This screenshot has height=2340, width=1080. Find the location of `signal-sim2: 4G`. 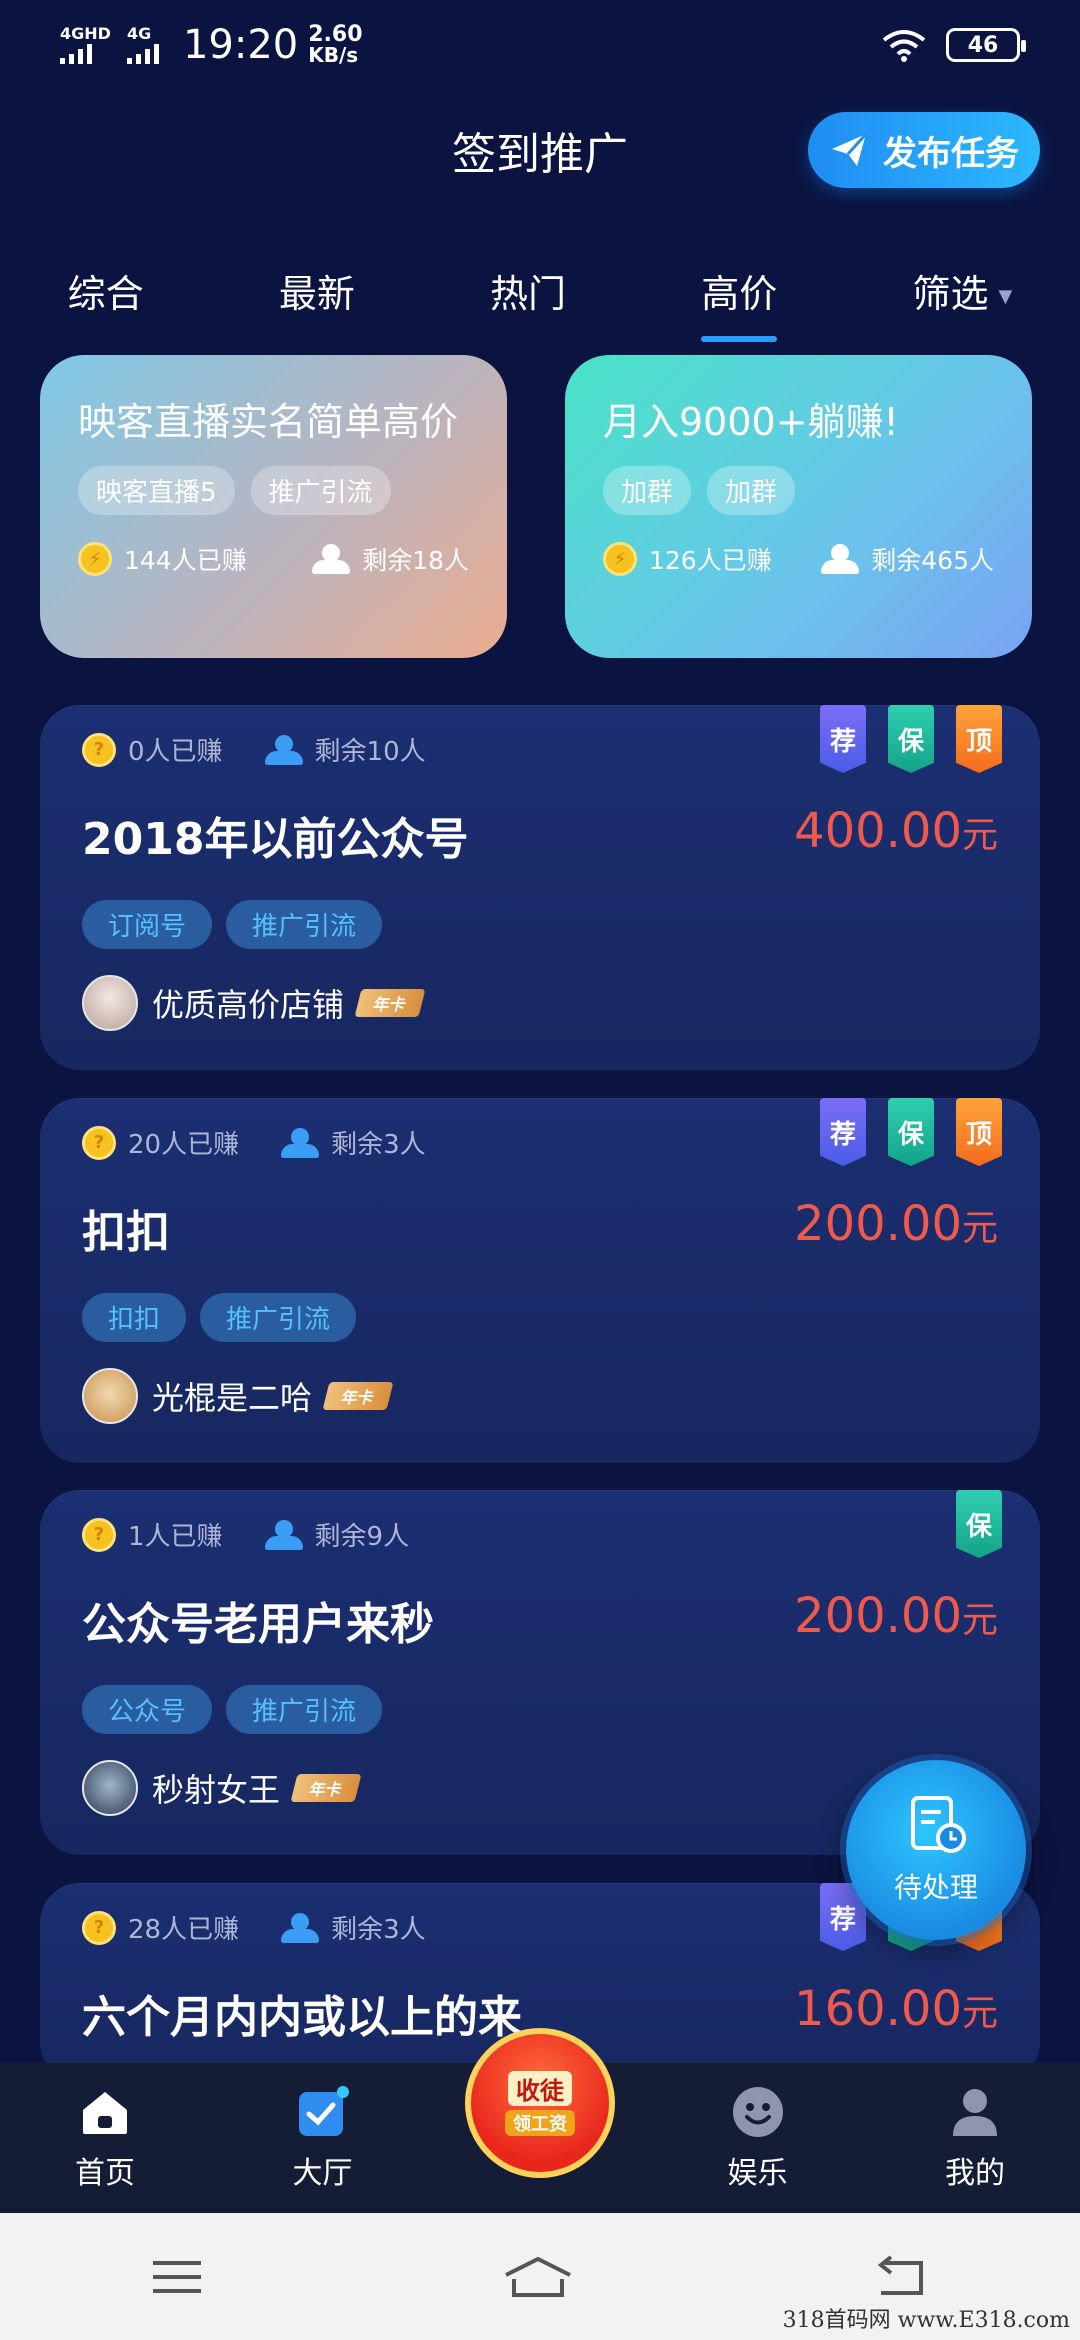

signal-sim2: 4G is located at coordinates (142, 44).